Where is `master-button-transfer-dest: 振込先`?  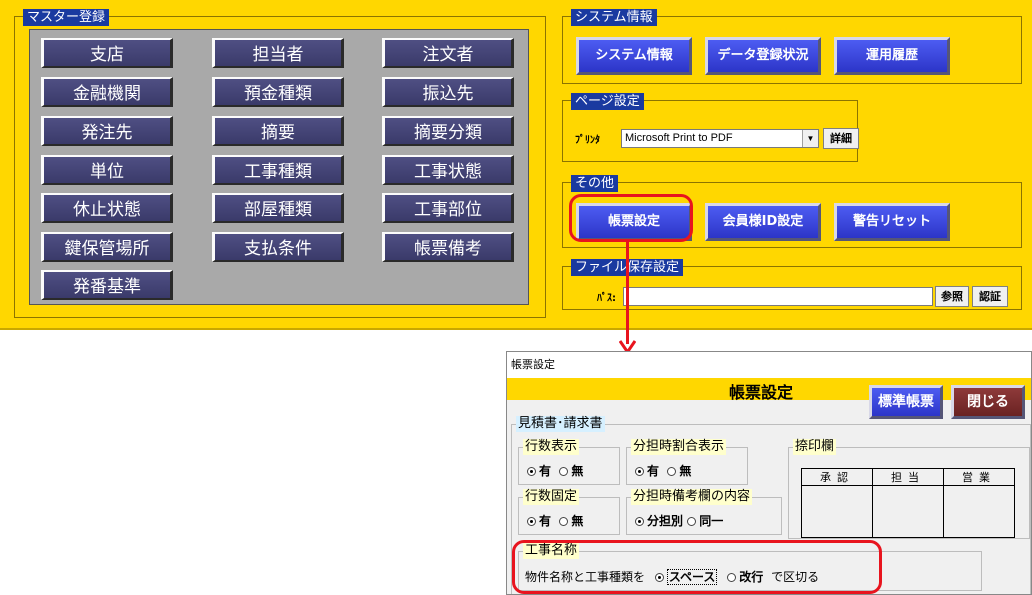
master-button-transfer-dest: 振込先 is located at coordinates (448, 92).